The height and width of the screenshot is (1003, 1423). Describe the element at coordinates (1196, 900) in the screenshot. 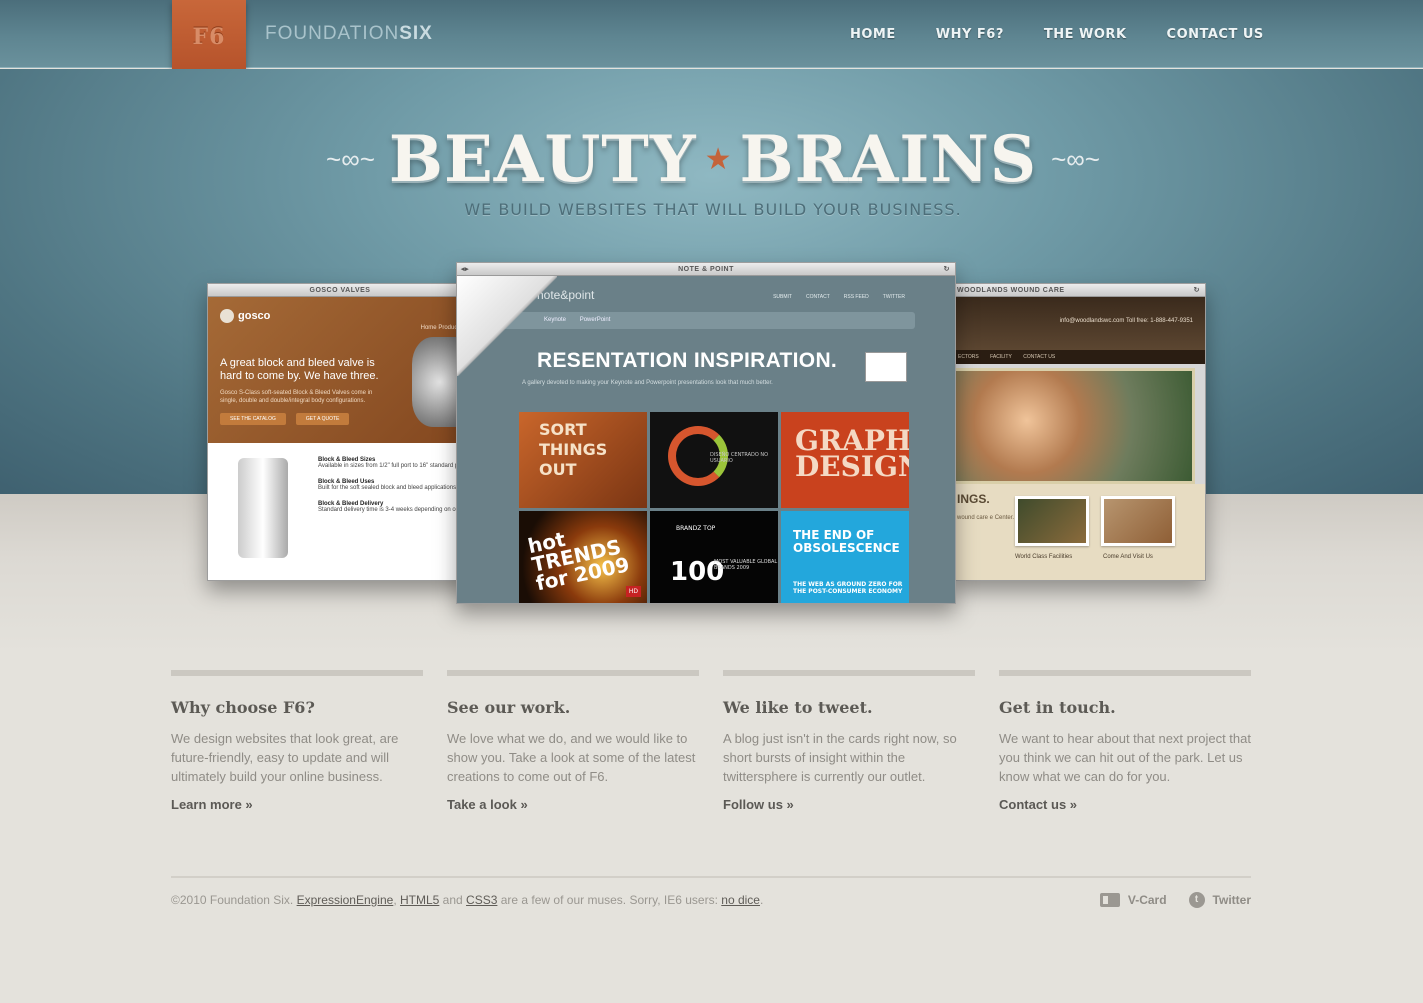

I see `twitter-icon: t` at that location.